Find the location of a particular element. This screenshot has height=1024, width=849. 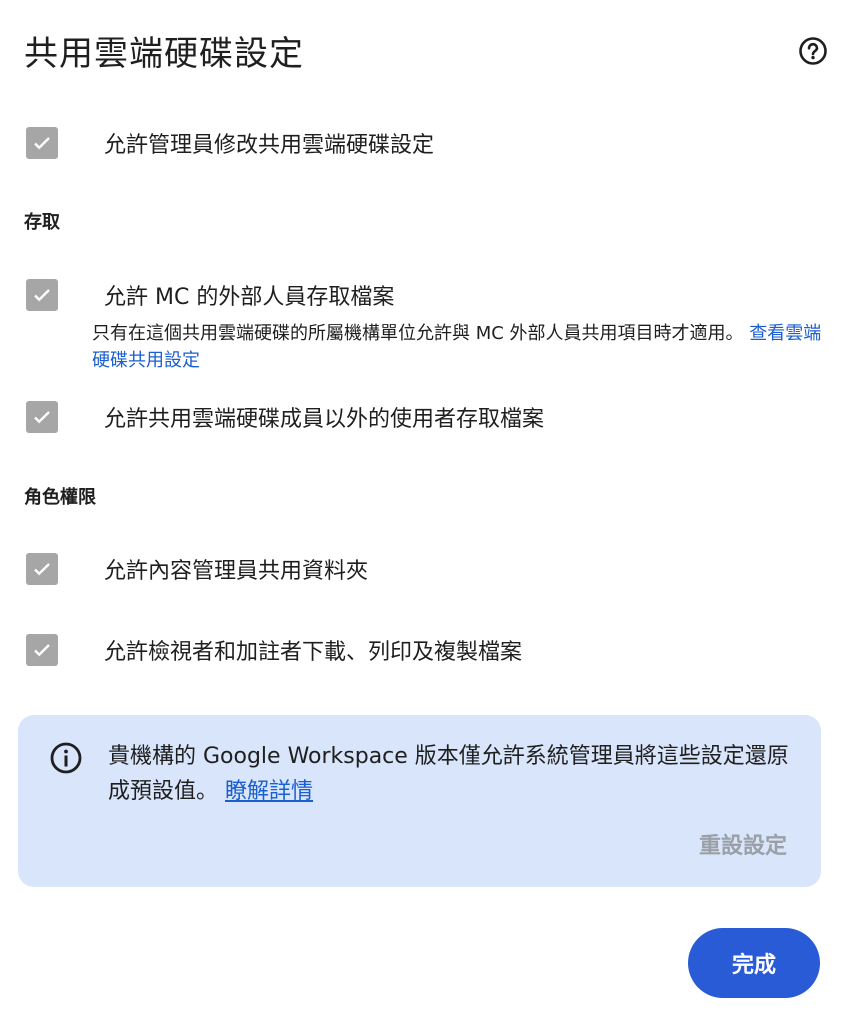

option-allow-external-mc: 允許 MC 的外部人員存取檔案 is located at coordinates (210, 295).